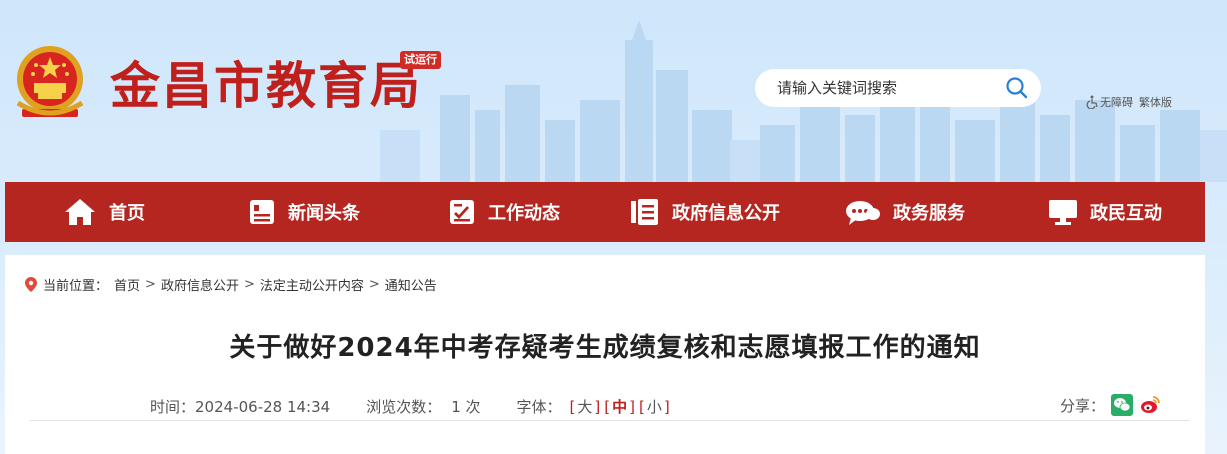 The height and width of the screenshot is (454, 1227). Describe the element at coordinates (1150, 405) in the screenshot. I see `weibo-icon` at that location.